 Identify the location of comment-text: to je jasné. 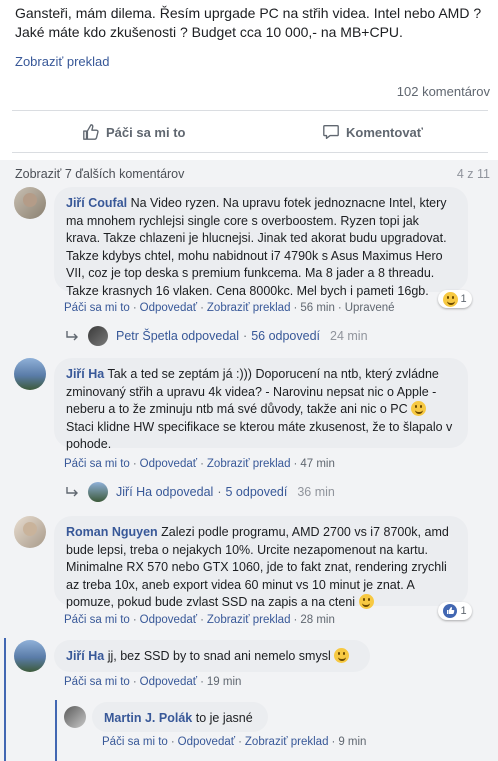
(224, 718).